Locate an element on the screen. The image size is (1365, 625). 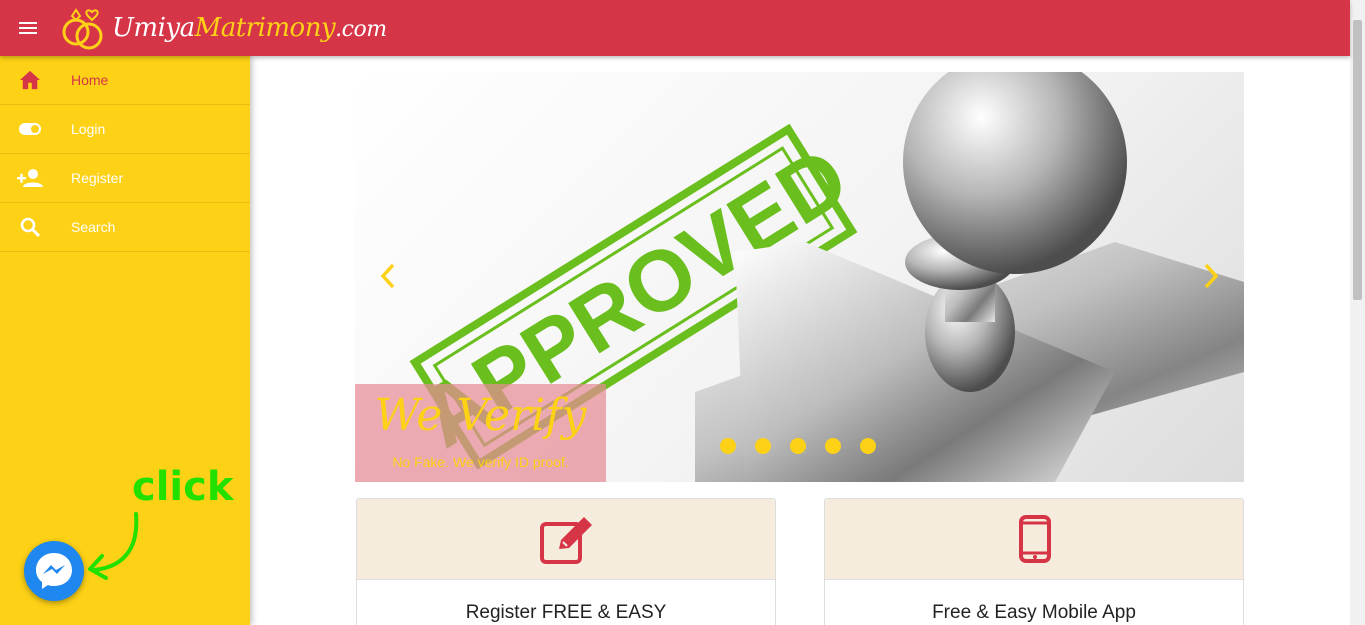
sidebar-item-register: Register is located at coordinates (125, 178).